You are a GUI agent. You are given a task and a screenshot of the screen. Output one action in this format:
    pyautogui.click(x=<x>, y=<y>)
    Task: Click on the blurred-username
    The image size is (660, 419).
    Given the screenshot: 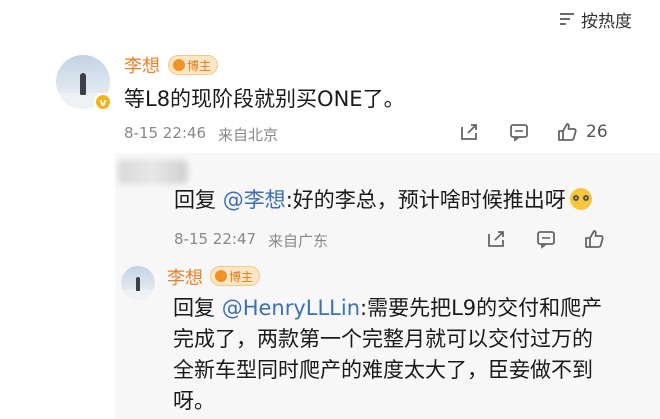 What is the action you would take?
    pyautogui.click(x=153, y=172)
    